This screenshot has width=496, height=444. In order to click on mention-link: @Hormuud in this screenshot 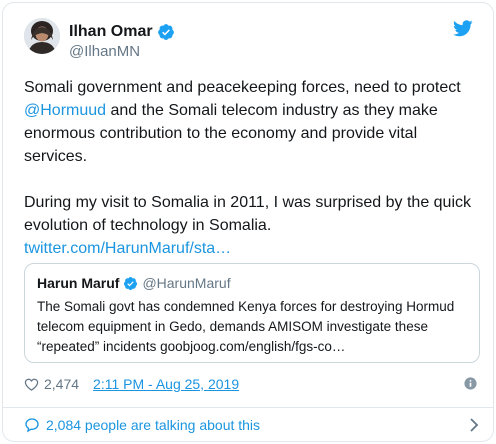, I will do `click(65, 110)`.